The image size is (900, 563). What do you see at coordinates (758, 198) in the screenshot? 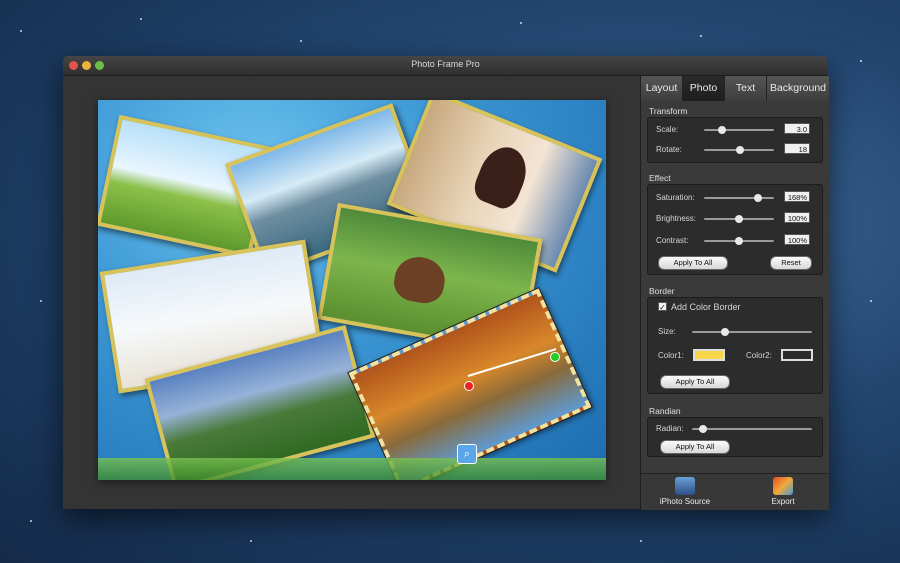
I see `saturation-slider-knob` at bounding box center [758, 198].